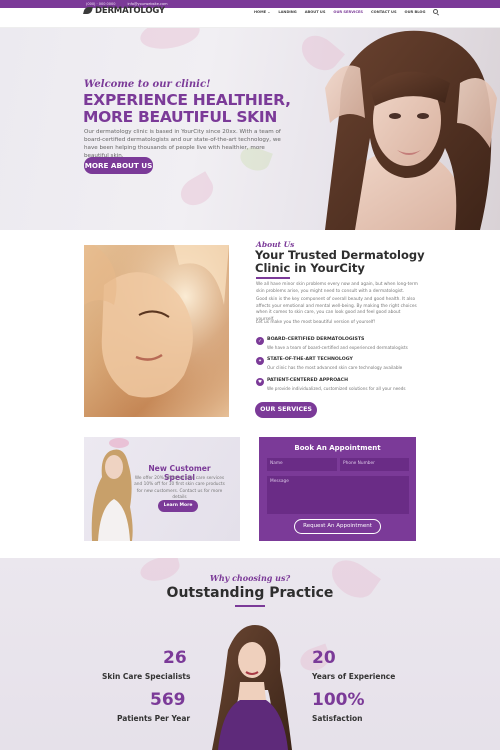  Describe the element at coordinates (250, 593) in the screenshot. I see `outstanding-title: Outstanding Practice` at that location.